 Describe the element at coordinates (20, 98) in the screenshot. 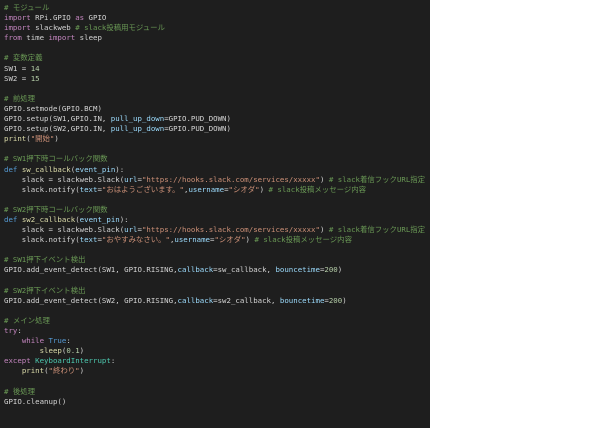

I see `code-token: # 前処理` at that location.